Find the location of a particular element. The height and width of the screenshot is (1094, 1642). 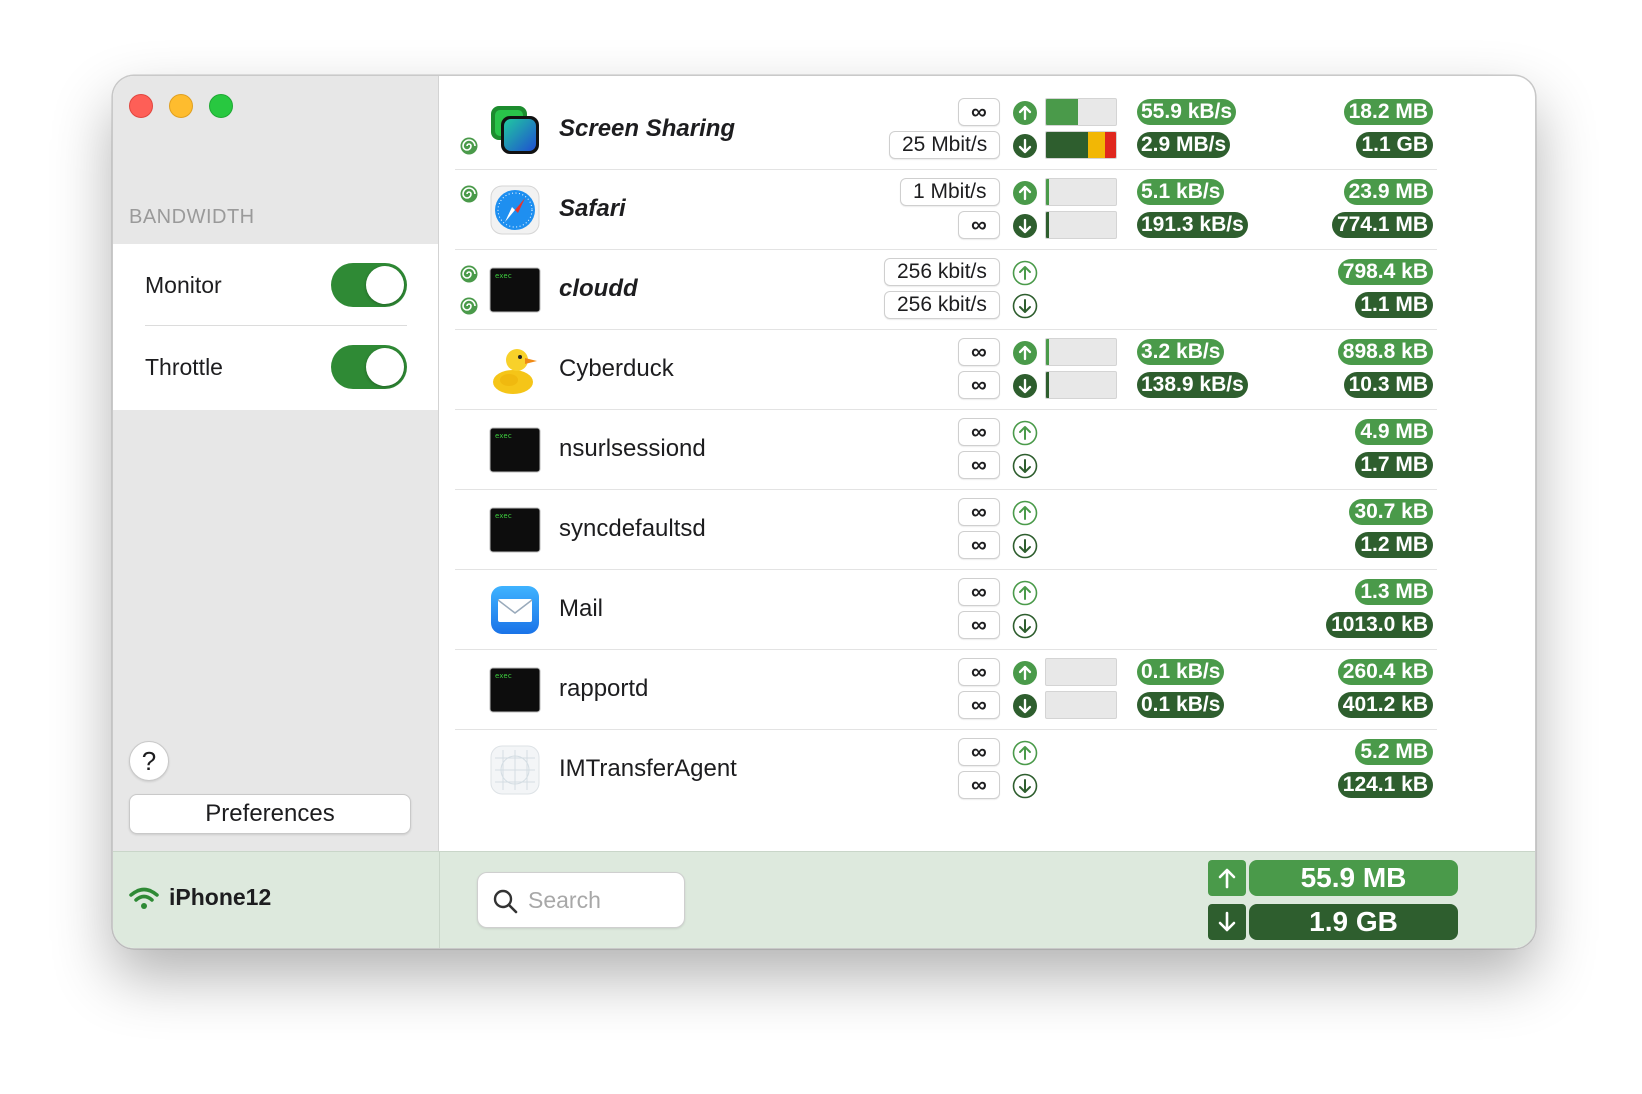

snail-icon is located at coordinates (469, 306).